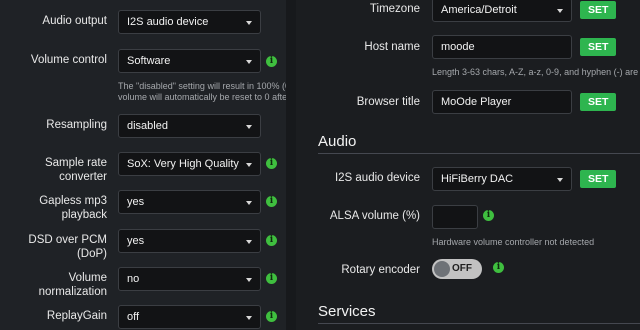 The height and width of the screenshot is (330, 640). I want to click on audio-output-select: I2S audio device, so click(189, 22).